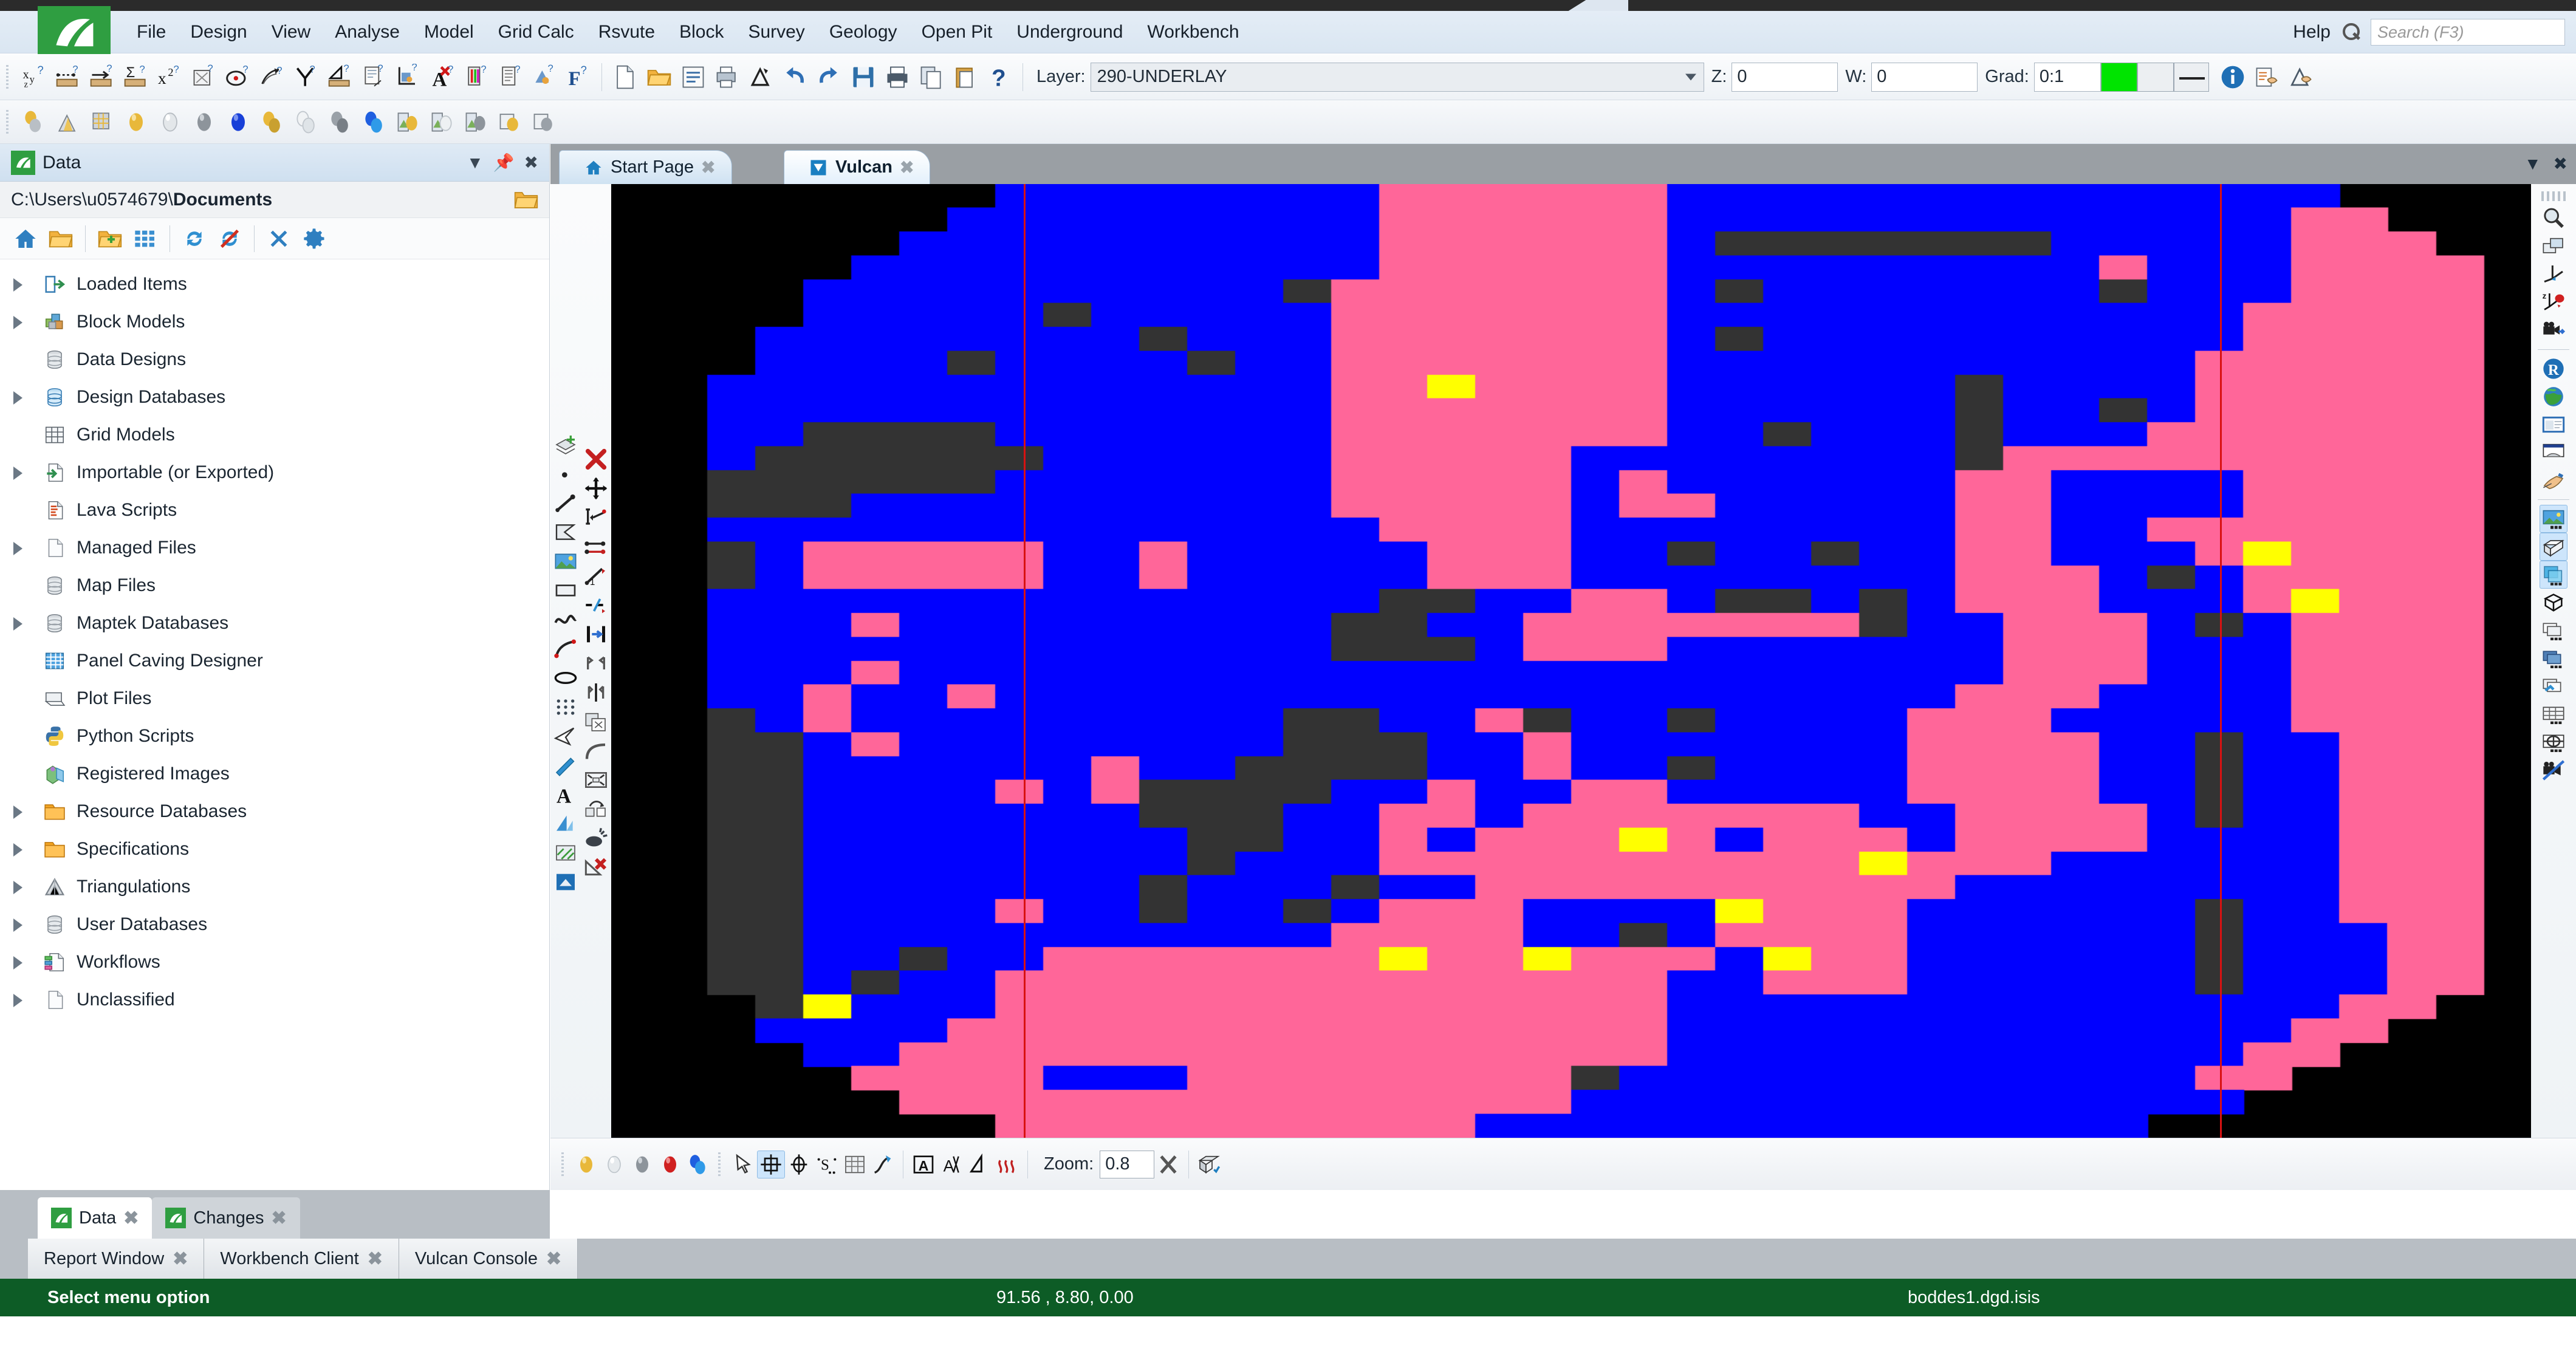  What do you see at coordinates (951, 1164) in the screenshot?
I see `dimension-icon: A` at bounding box center [951, 1164].